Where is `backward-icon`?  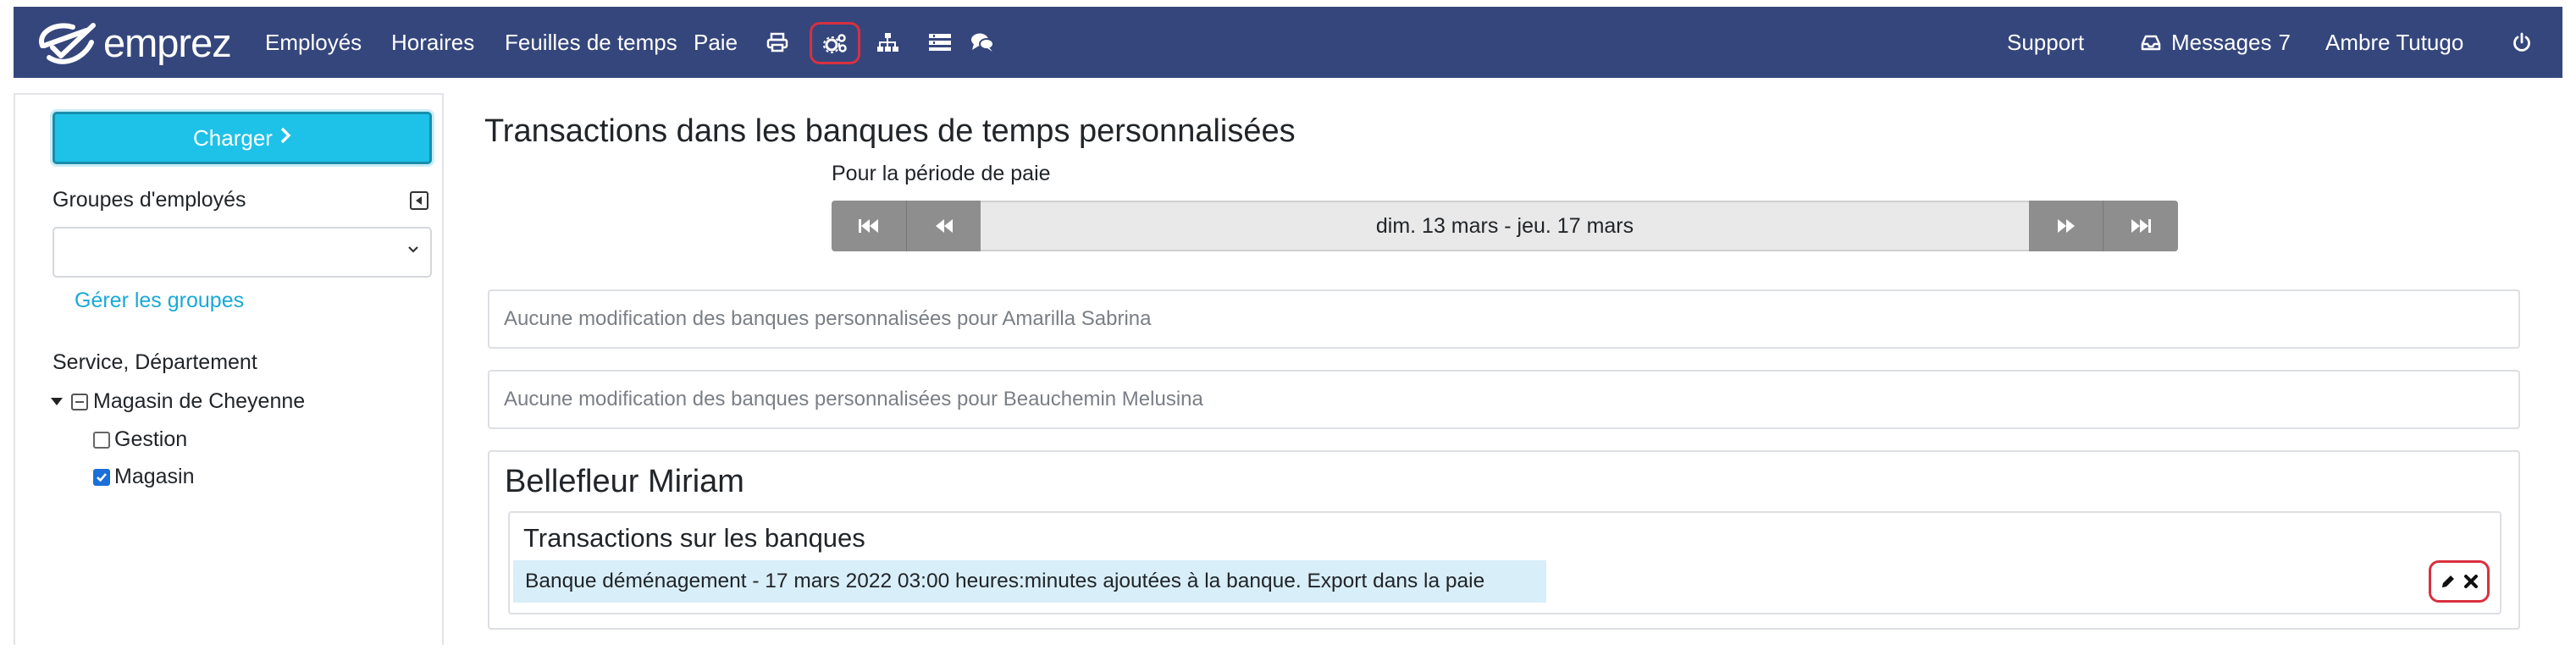
backward-icon is located at coordinates (944, 226).